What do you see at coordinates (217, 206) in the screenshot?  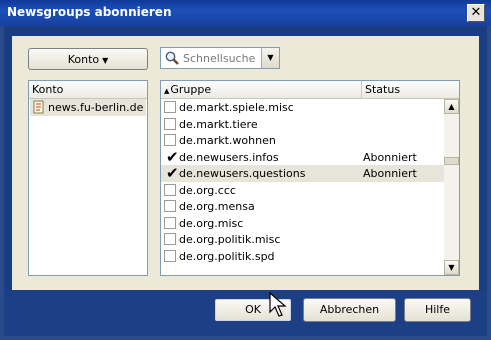 I see `group-name: de.org.mensa` at bounding box center [217, 206].